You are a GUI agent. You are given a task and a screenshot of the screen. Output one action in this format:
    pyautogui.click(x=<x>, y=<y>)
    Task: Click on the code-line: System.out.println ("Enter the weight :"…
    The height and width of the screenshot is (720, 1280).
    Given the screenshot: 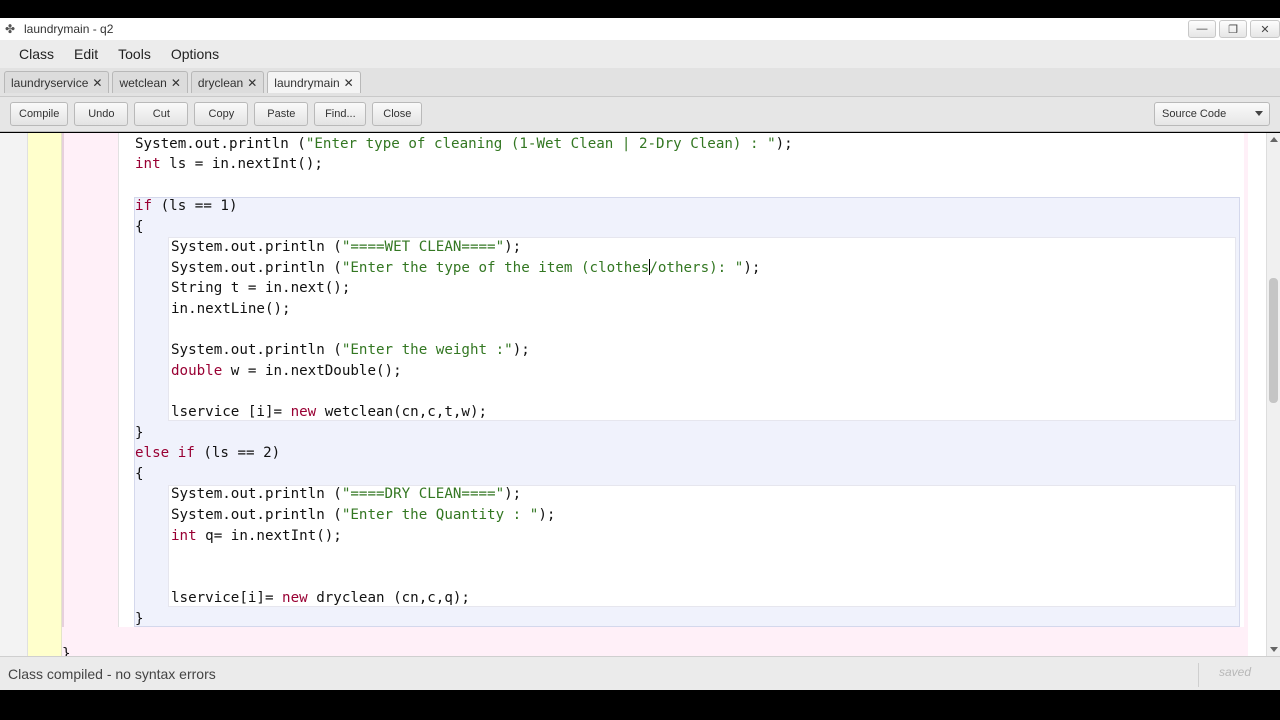 What is the action you would take?
    pyautogui.click(x=350, y=350)
    